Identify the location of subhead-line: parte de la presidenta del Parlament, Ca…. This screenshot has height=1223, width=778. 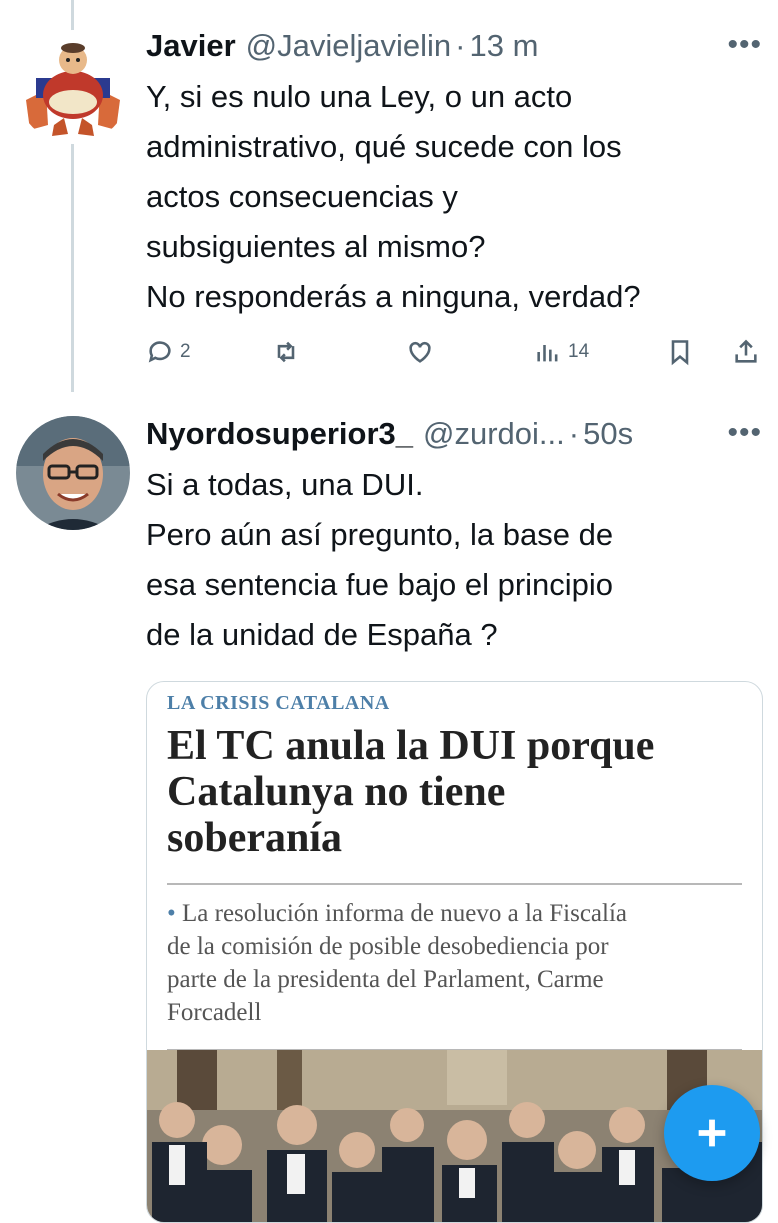
(385, 979).